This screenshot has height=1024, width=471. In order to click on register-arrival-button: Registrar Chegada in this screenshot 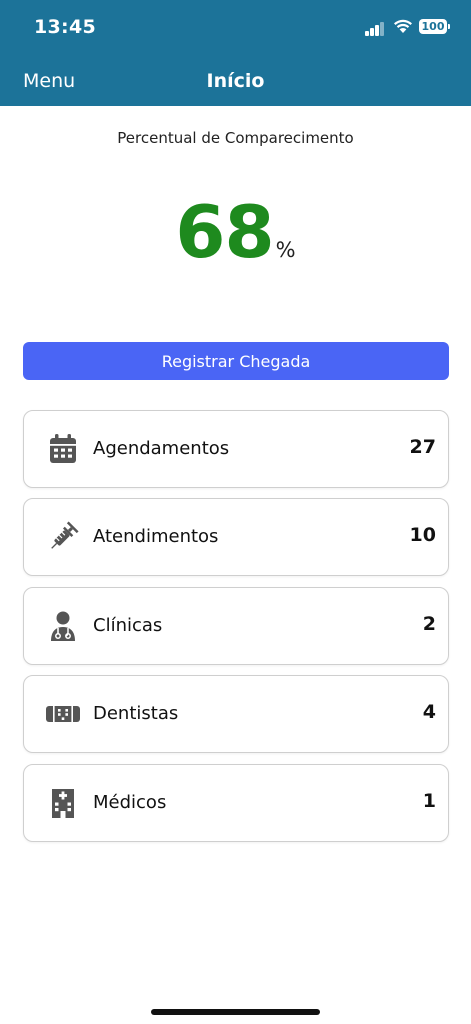, I will do `click(236, 361)`.